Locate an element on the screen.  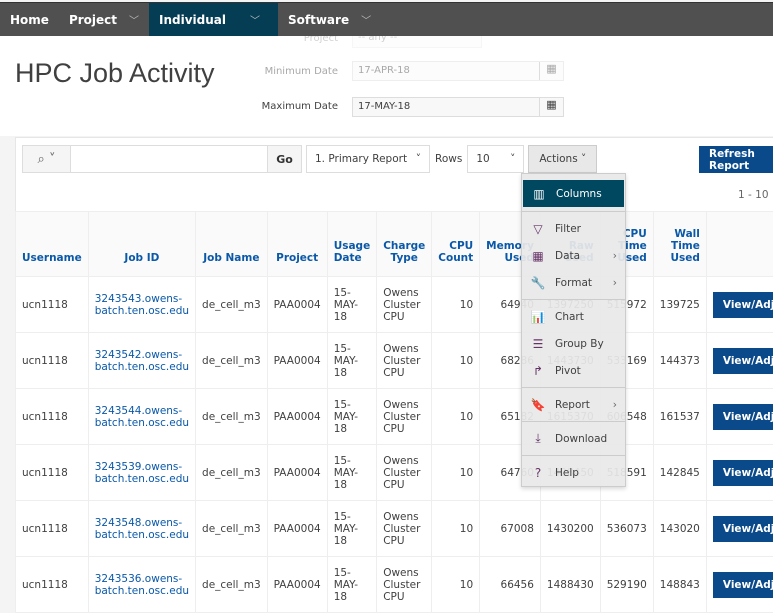
job-id-link: 3243542.owens-batch.ten.osc.edu is located at coordinates (142, 361).